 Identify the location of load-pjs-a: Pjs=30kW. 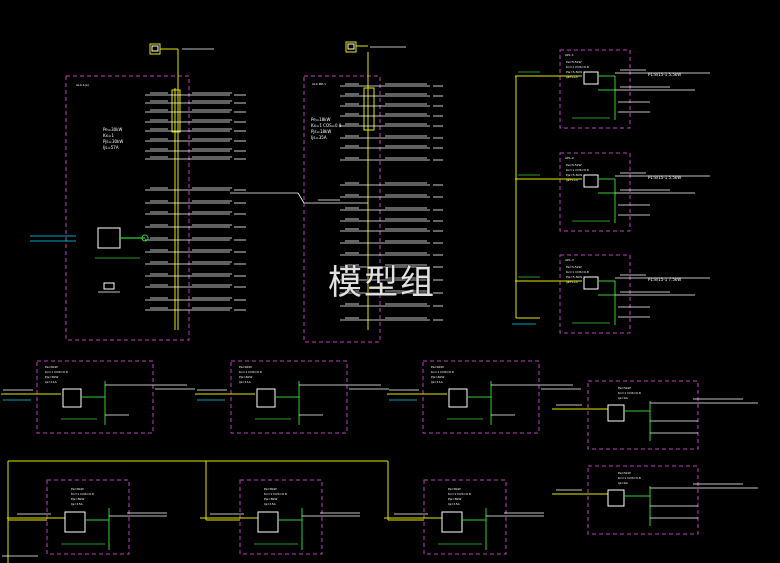
(113, 141).